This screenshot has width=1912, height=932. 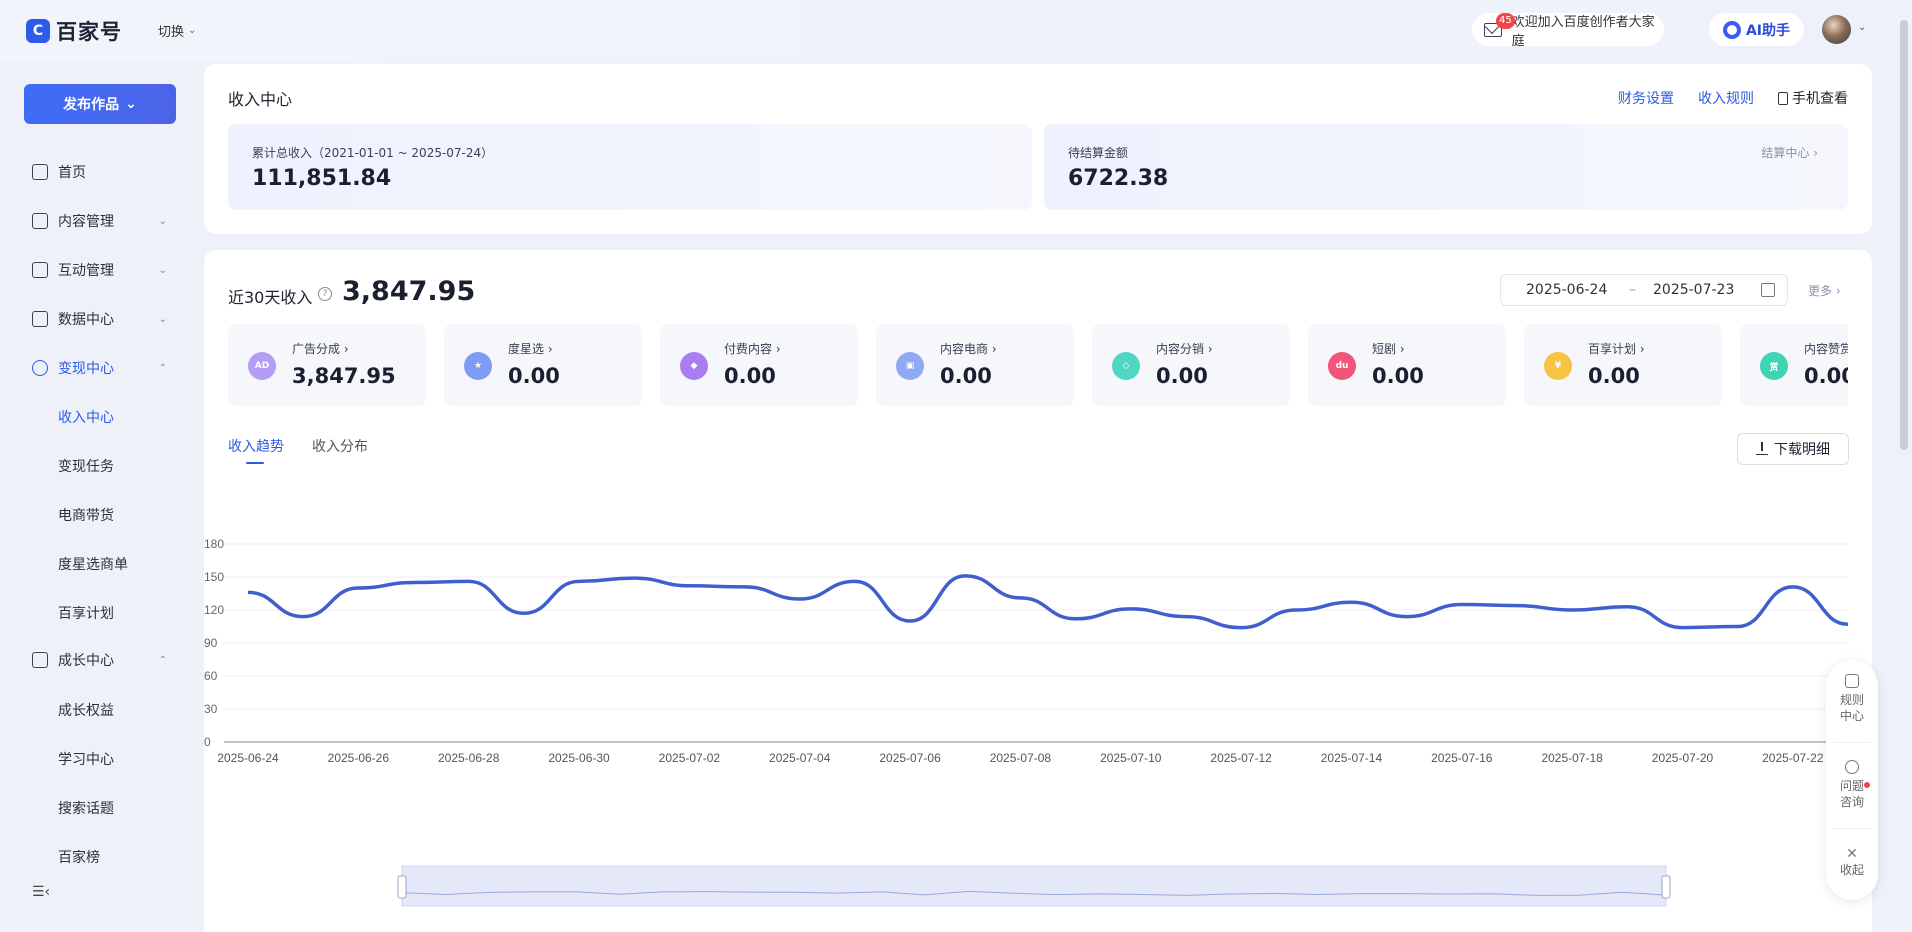 I want to click on message-count-badge: 45, so click(x=1505, y=21).